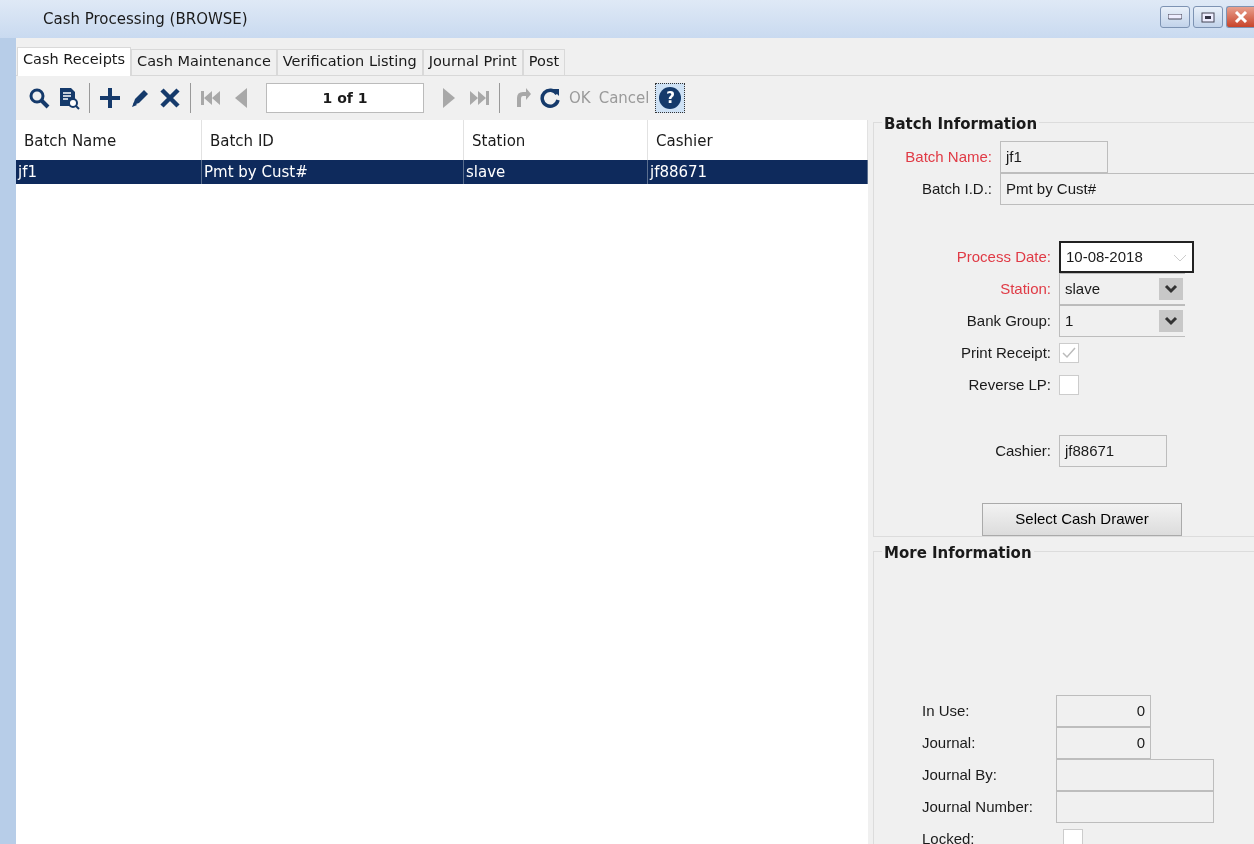 The image size is (1254, 844). I want to click on field-label: Bank Group:, so click(1008, 320).